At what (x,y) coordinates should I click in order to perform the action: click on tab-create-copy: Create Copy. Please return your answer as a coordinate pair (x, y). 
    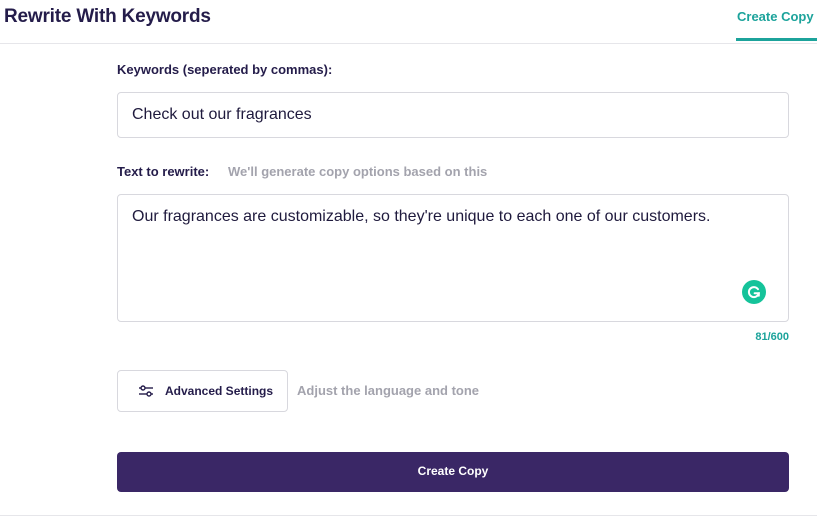
    Looking at the image, I should click on (776, 20).